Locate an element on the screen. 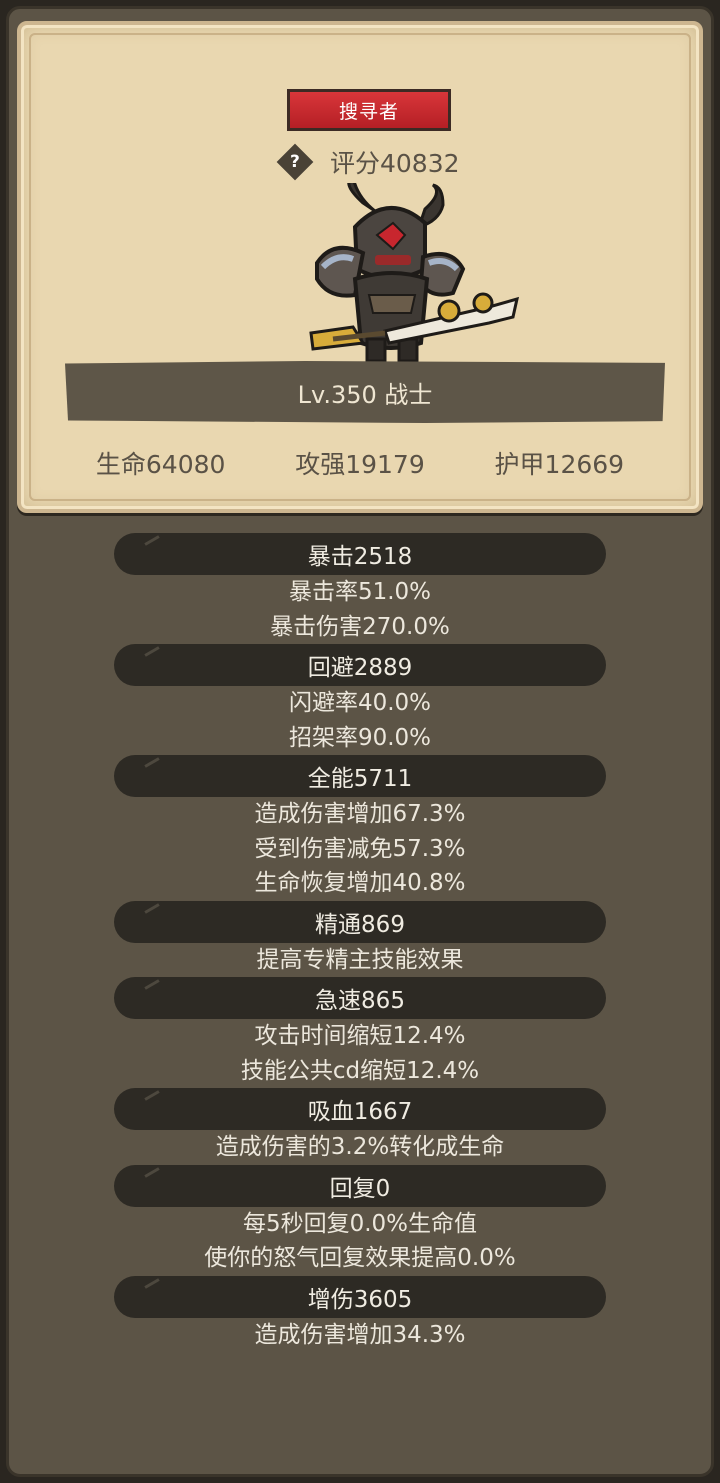 This screenshot has height=1483, width=720. score-row: ? 评分40832 is located at coordinates (368, 162).